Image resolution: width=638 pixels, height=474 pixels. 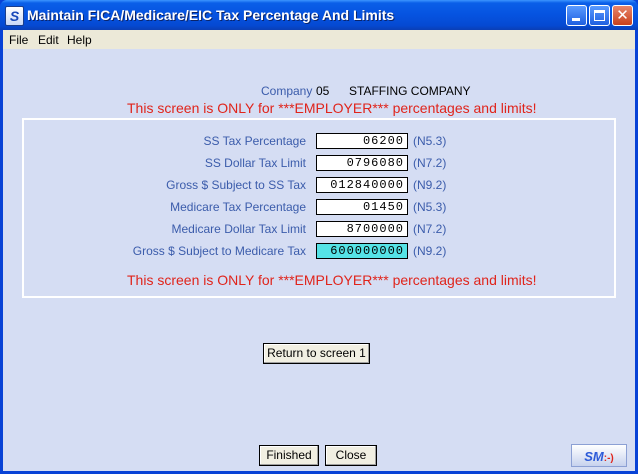 I want to click on close-icon: ✕, so click(x=622, y=15).